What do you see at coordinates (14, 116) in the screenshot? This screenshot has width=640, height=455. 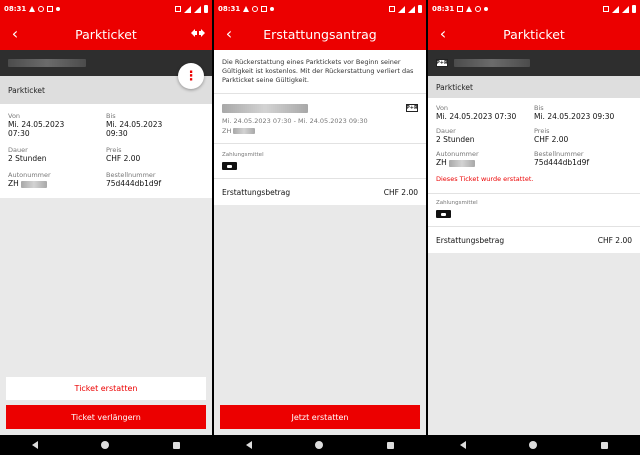 I see `von-label: Von` at bounding box center [14, 116].